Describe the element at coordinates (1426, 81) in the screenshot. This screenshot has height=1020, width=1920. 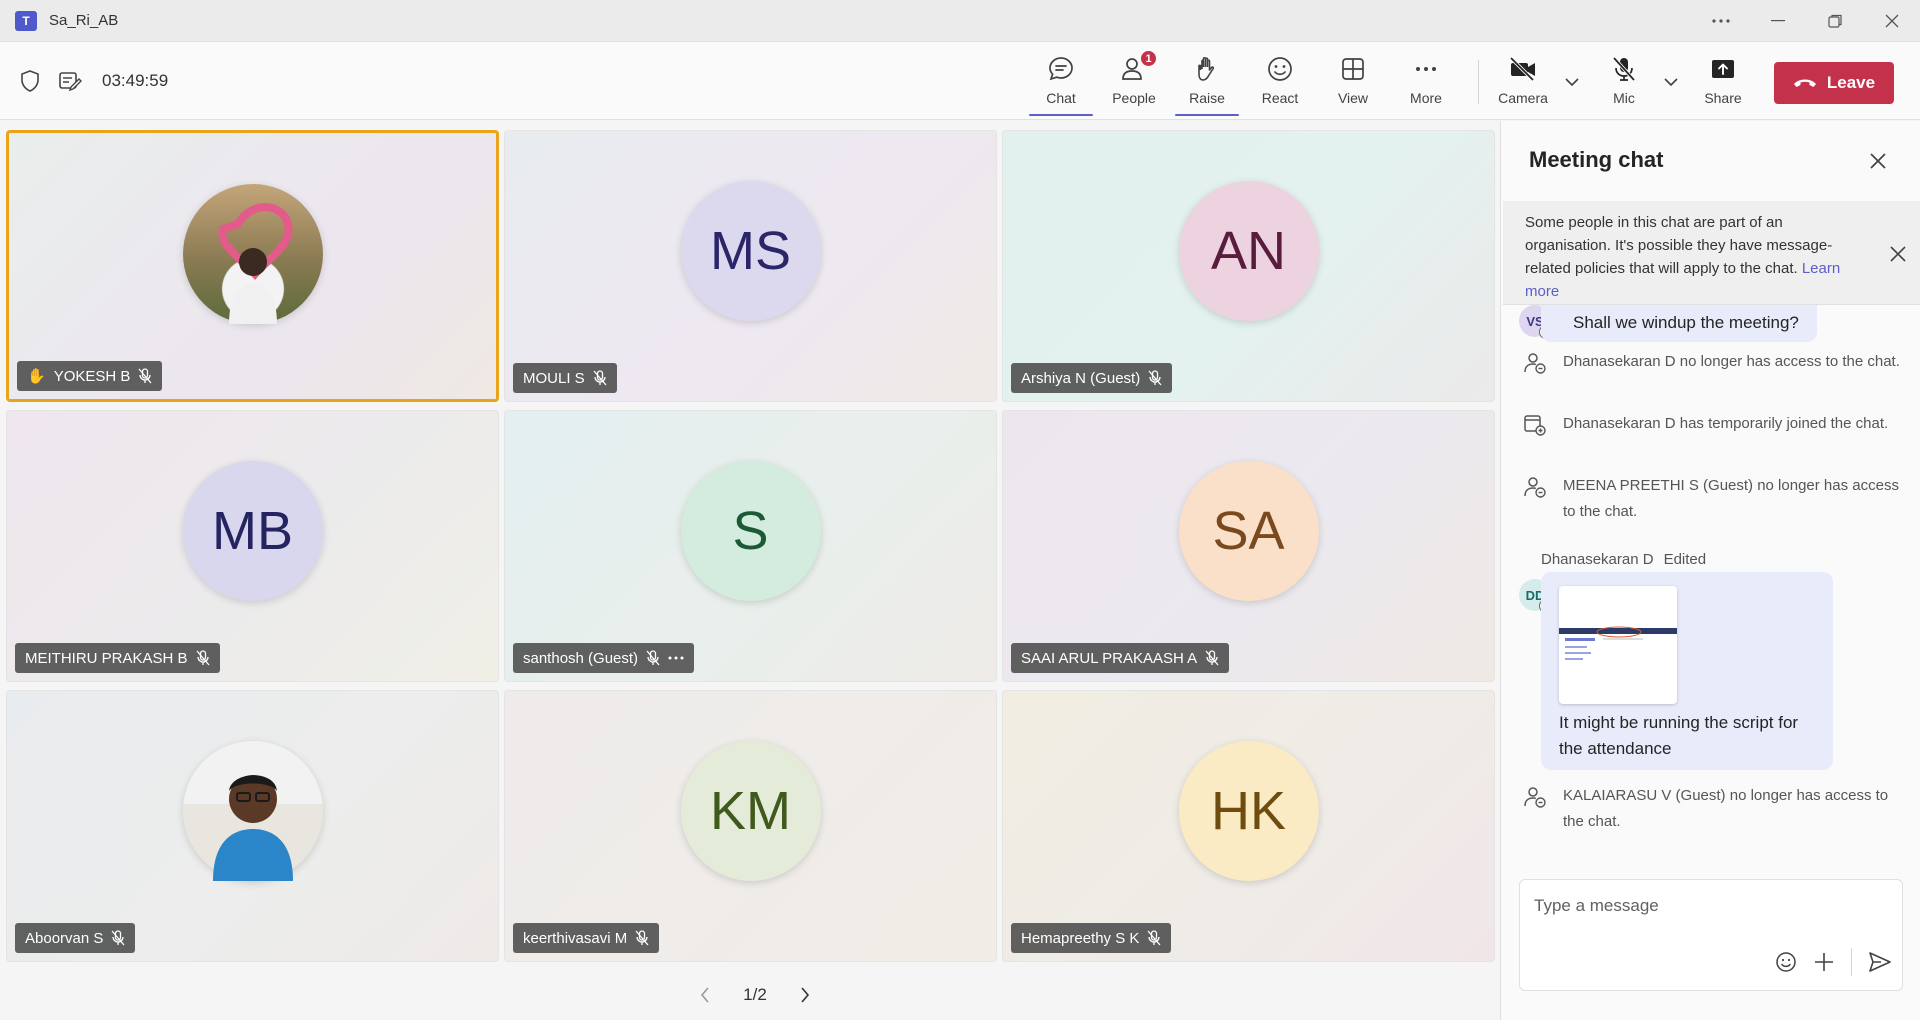
I see `more-button: More` at that location.